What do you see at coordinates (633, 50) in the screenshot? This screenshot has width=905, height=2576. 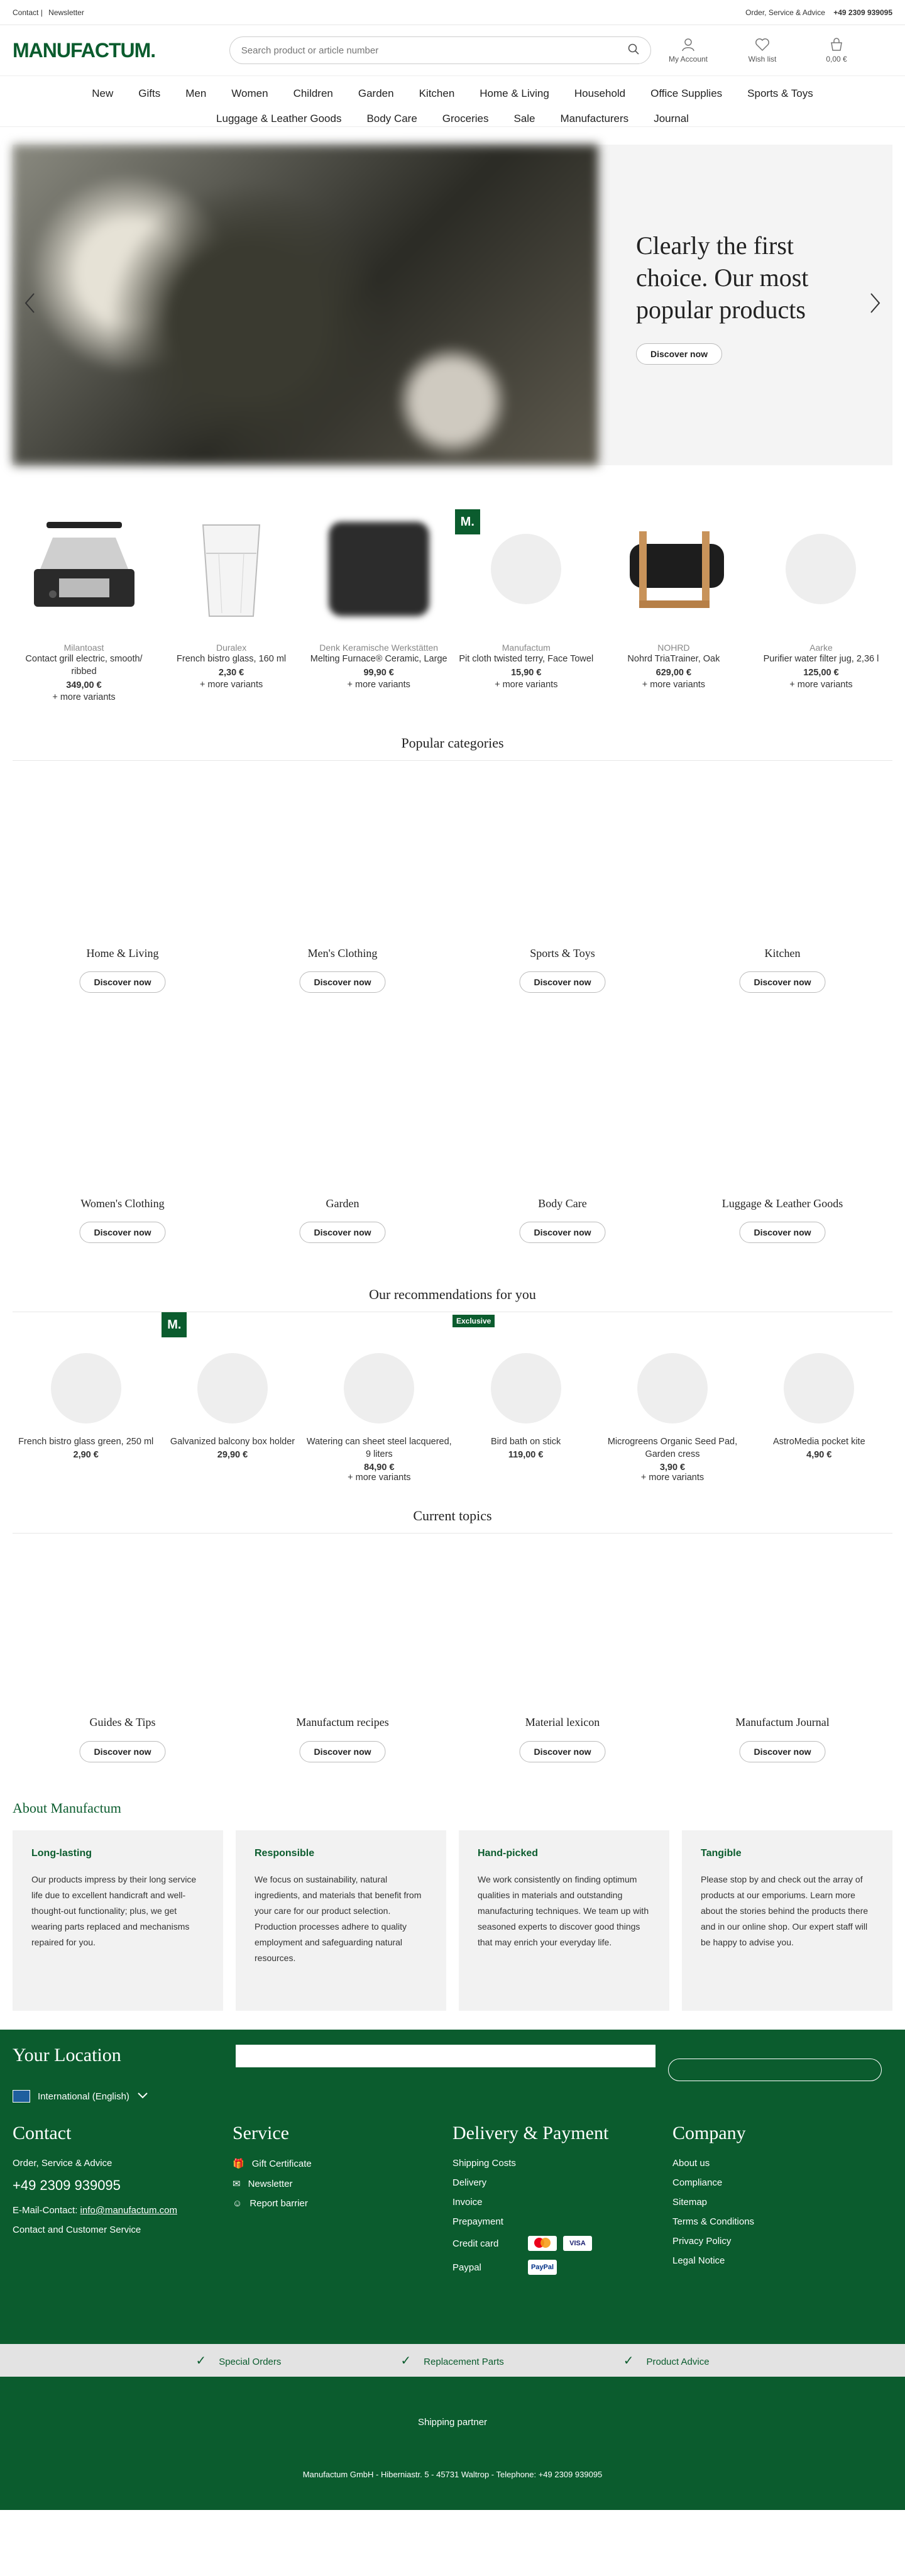 I see `search-icon` at bounding box center [633, 50].